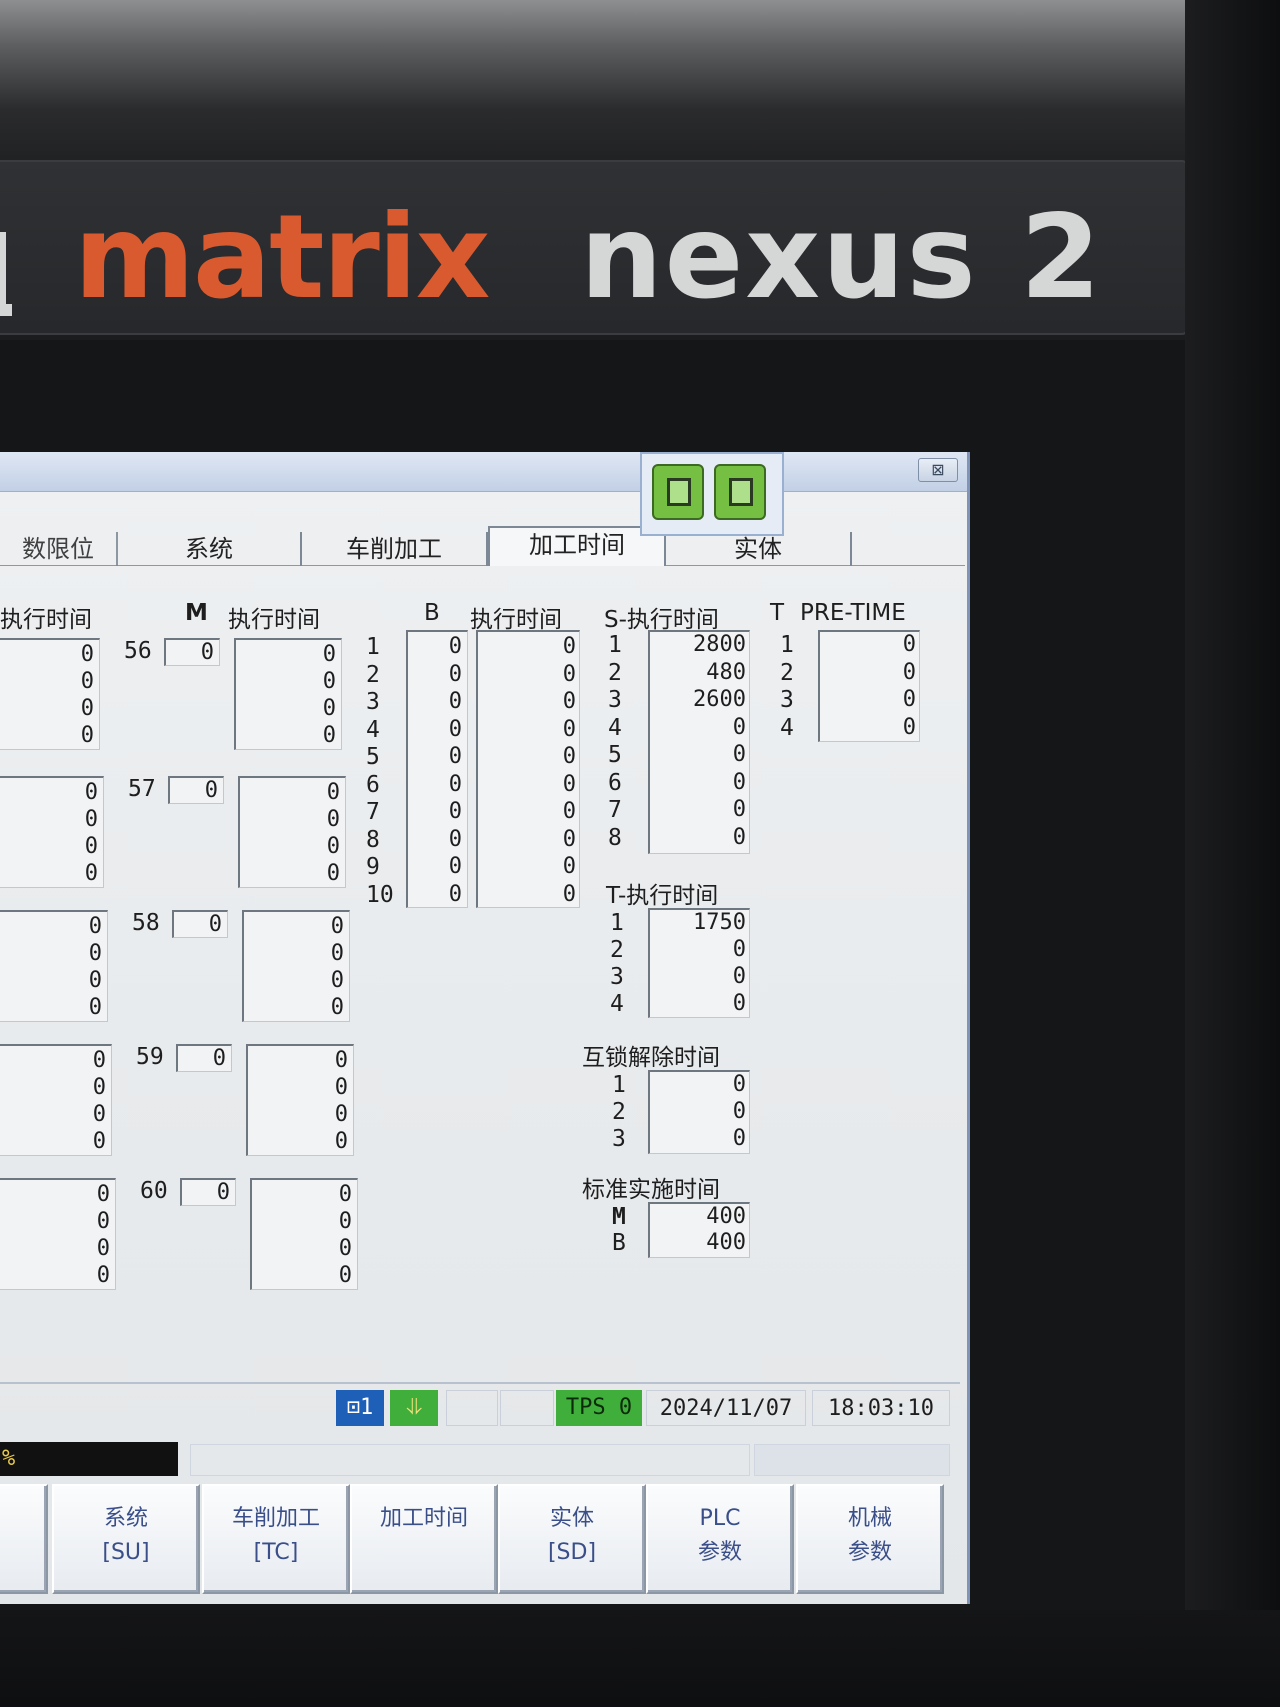 The height and width of the screenshot is (1707, 1280). I want to click on tab-system: 系统, so click(210, 549).